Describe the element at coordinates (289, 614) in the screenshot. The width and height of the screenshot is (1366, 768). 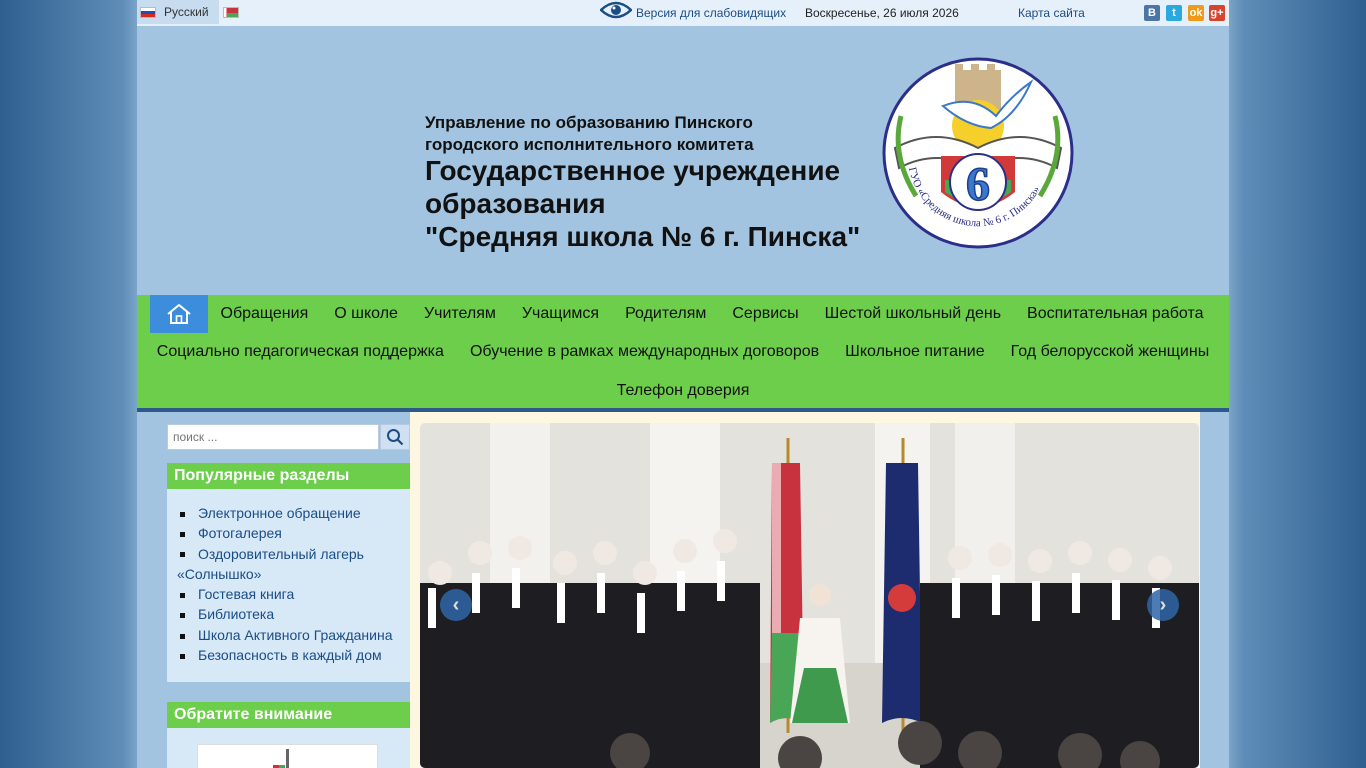
I see `list-item: Библиотека` at that location.